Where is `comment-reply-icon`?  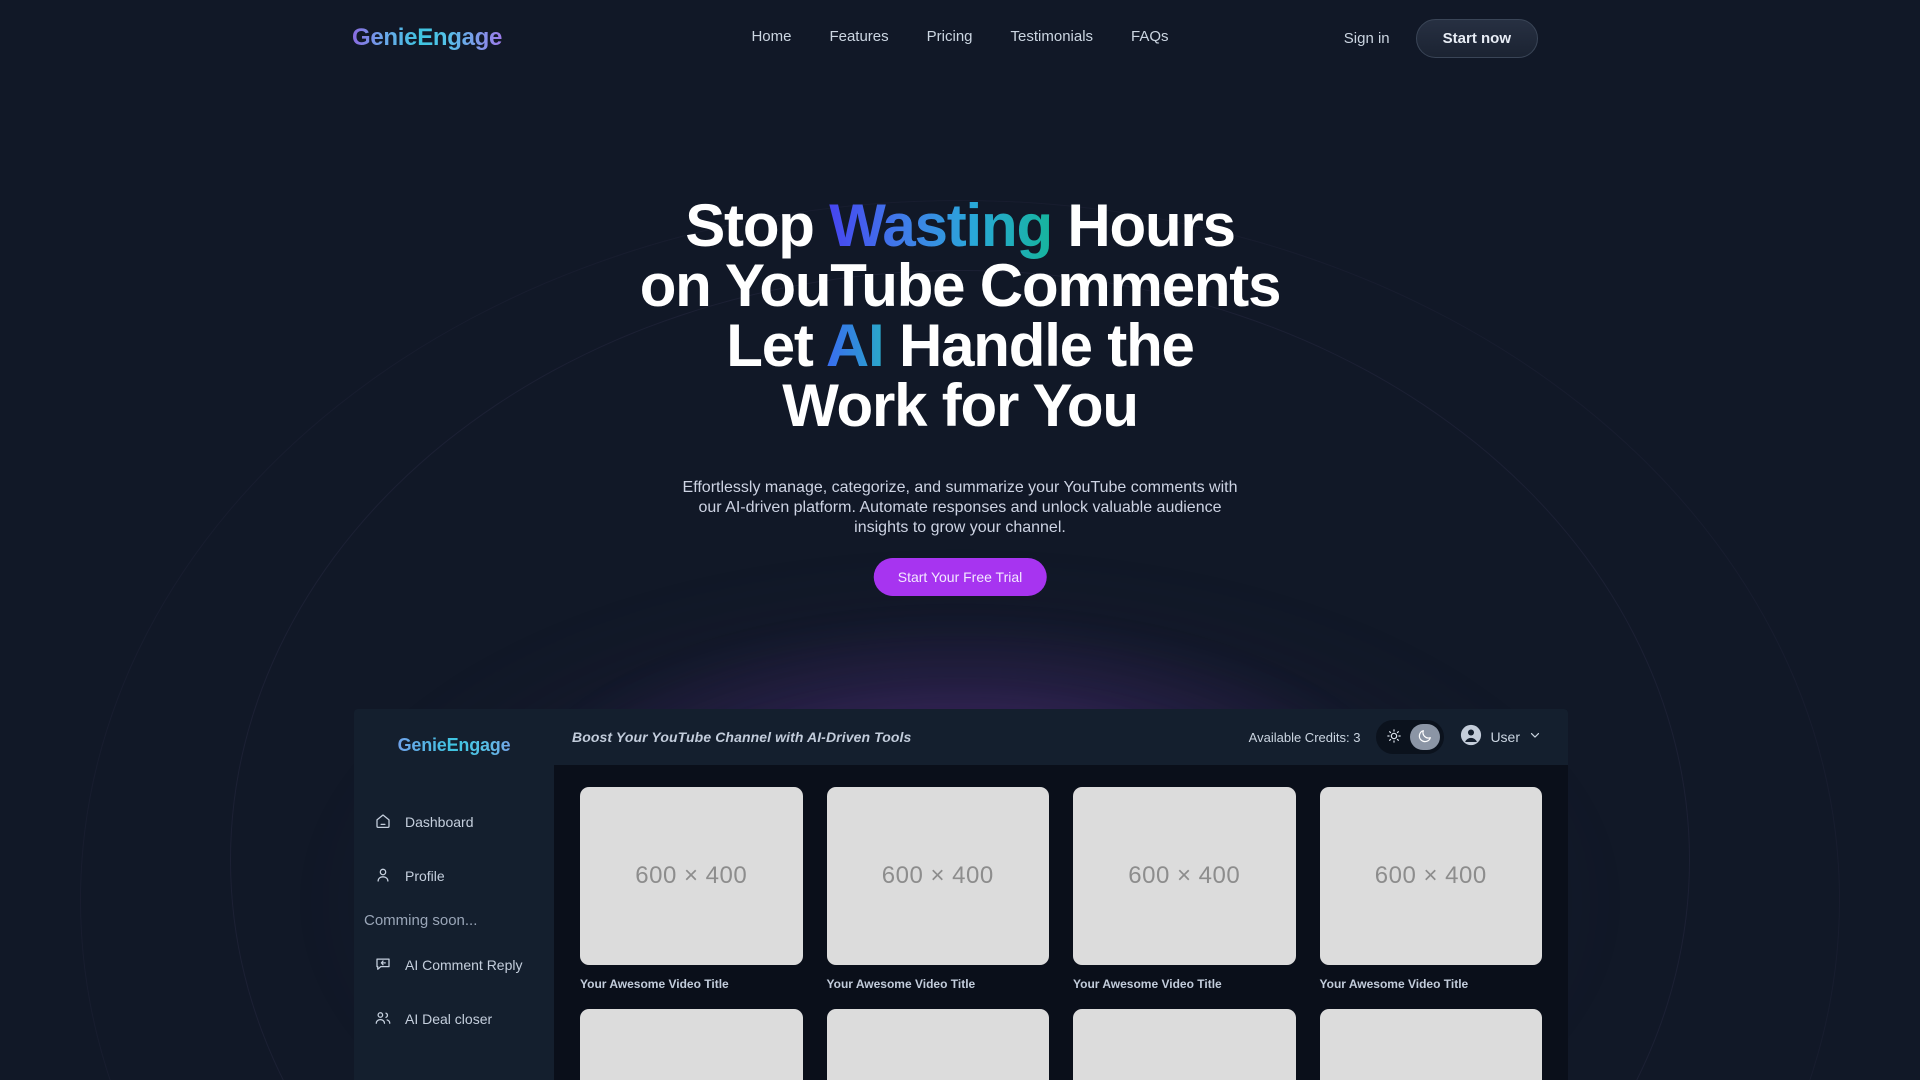 comment-reply-icon is located at coordinates (383, 965).